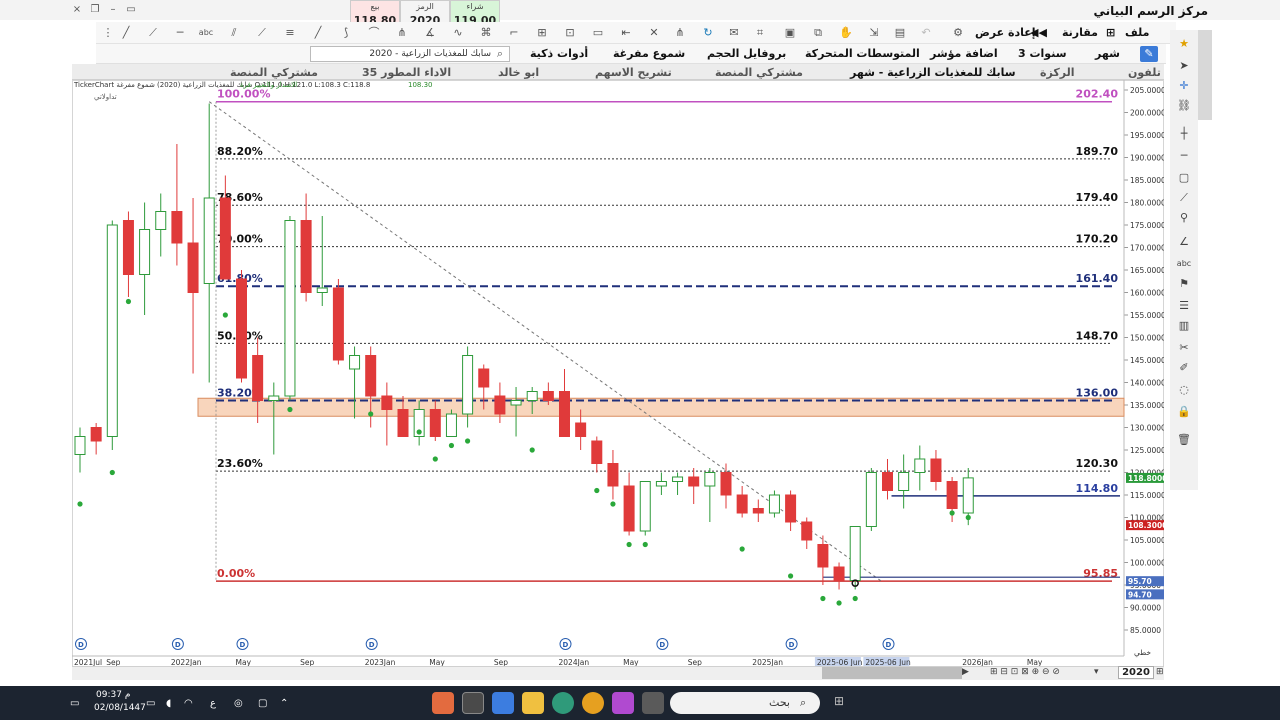  I want to click on menu-replay: إعادة عرض, so click(1005, 32).